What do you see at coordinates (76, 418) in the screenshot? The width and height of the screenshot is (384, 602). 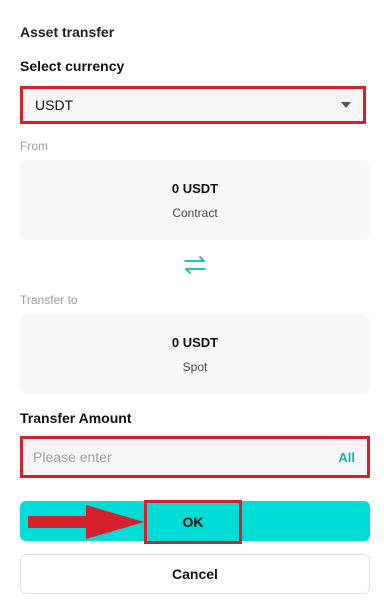 I see `transfer-amount-label: Transfer Amount` at bounding box center [76, 418].